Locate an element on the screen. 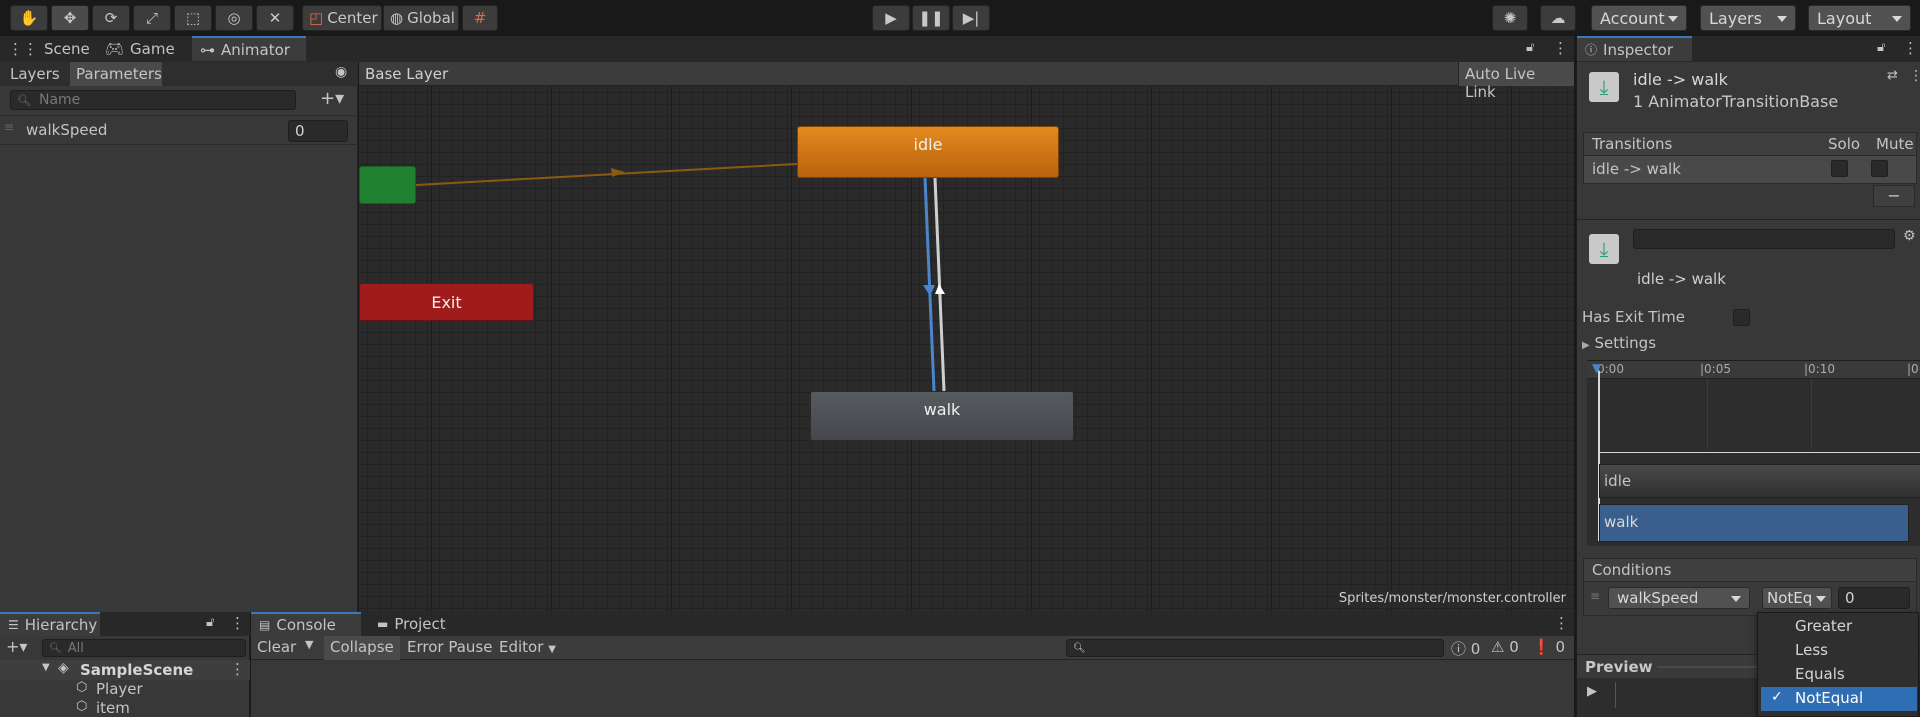 This screenshot has width=1920, height=717. hierarchy-item: ⬡ item is located at coordinates (125, 708).